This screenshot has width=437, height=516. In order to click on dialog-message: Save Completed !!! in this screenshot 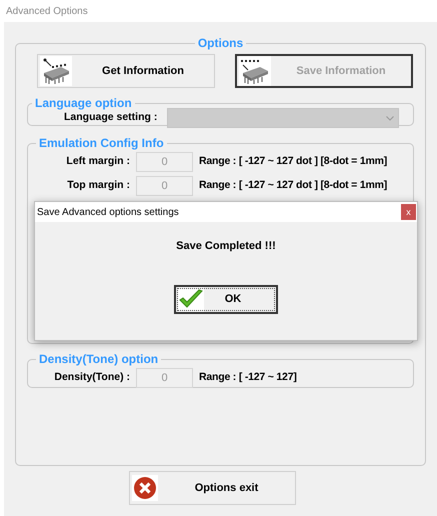, I will do `click(226, 246)`.